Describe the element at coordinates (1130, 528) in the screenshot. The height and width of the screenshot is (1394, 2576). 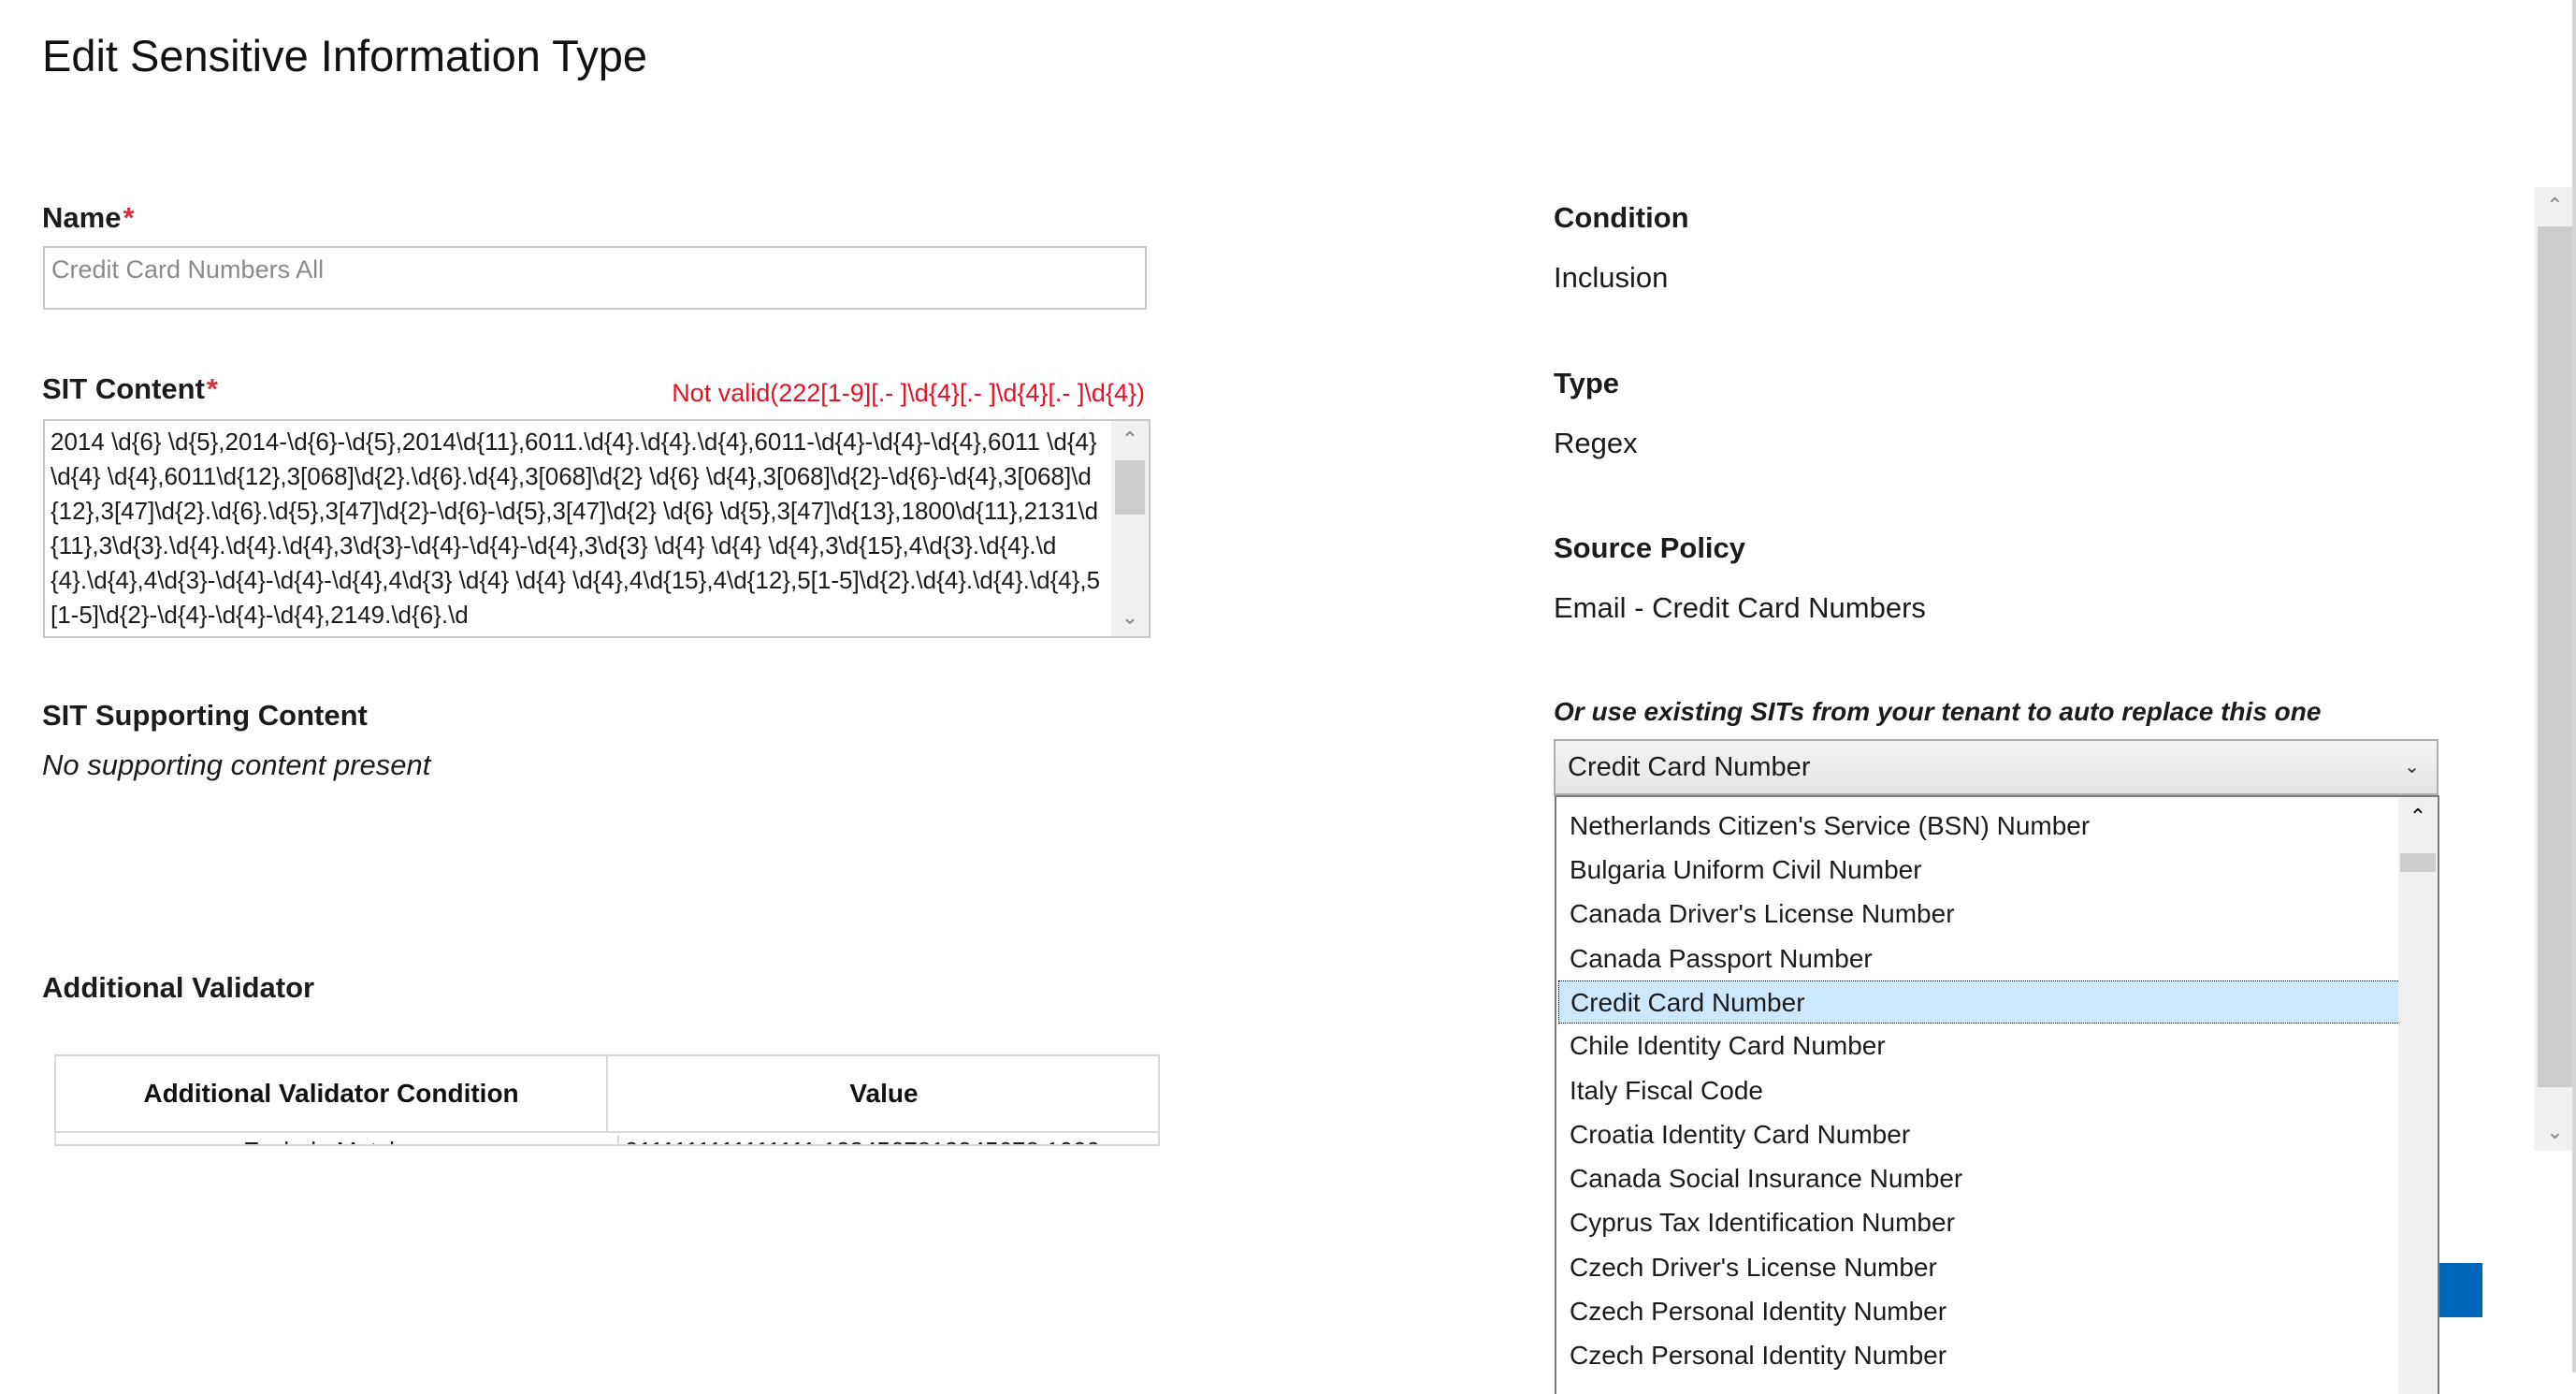
I see `textarea-scrollbar: ⌃ ⌄` at that location.